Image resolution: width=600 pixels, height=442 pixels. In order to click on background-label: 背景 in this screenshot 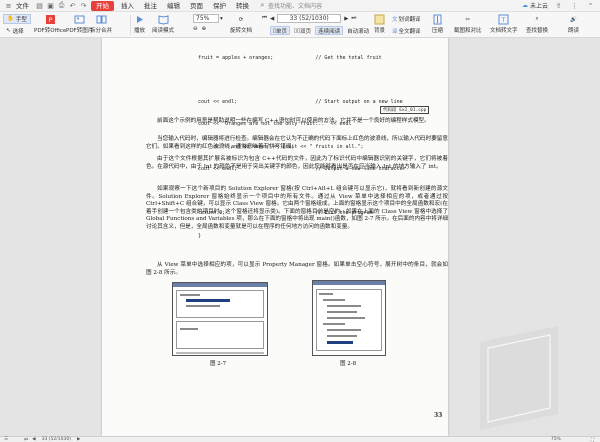, I will do `click(380, 31)`.